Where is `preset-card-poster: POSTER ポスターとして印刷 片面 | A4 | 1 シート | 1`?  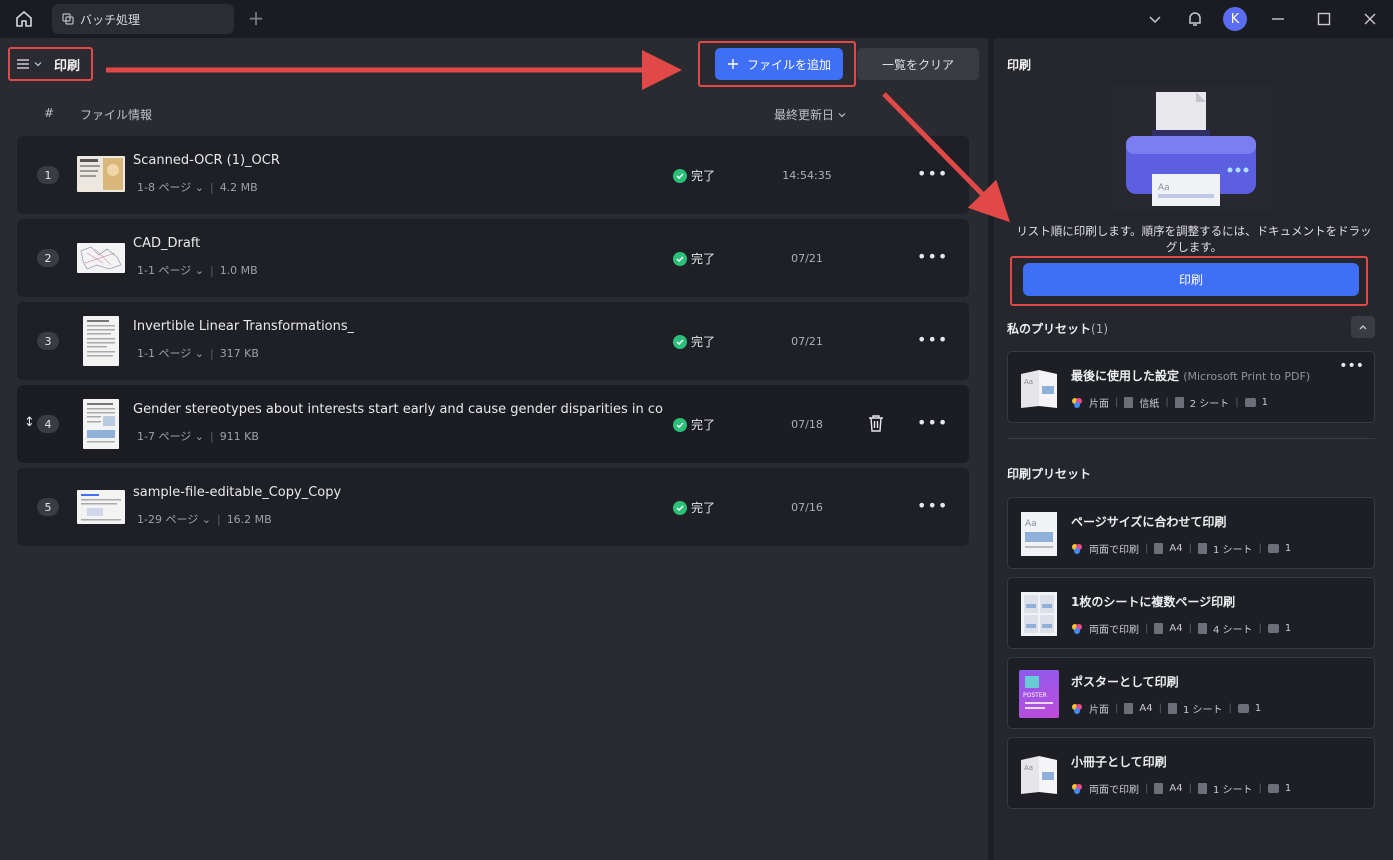 preset-card-poster: POSTER ポスターとして印刷 片面 | A4 | 1 シート | 1 is located at coordinates (1191, 693).